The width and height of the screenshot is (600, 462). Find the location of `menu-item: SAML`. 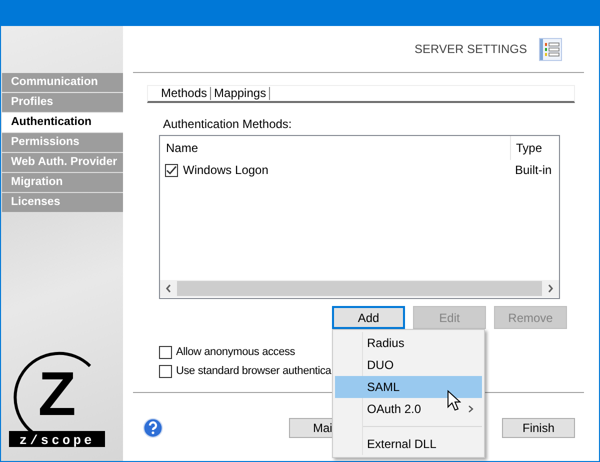

menu-item: SAML is located at coordinates (408, 387).